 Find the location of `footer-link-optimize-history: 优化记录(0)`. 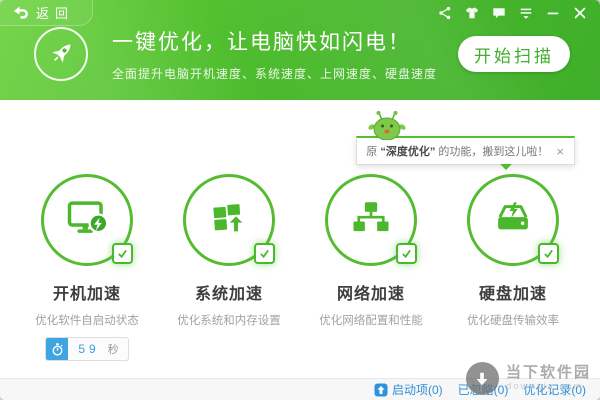

footer-link-optimize-history: 优化记录(0) is located at coordinates (554, 389).